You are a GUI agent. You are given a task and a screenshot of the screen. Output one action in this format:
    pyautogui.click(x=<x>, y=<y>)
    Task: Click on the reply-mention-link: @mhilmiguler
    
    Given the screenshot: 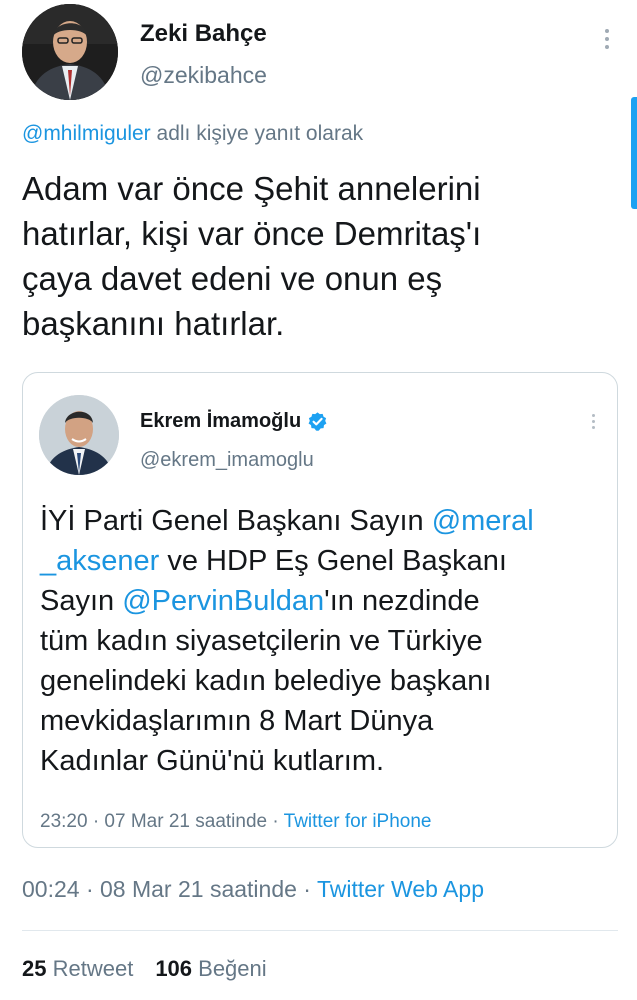 What is the action you would take?
    pyautogui.click(x=86, y=133)
    